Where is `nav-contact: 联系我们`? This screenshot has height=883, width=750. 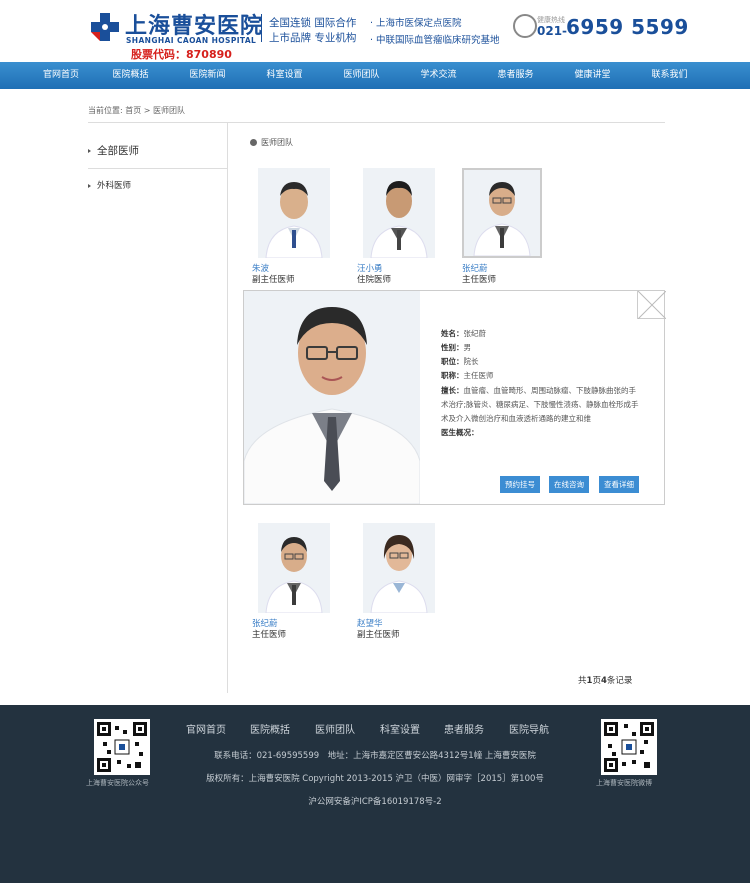
nav-contact: 联系我们 is located at coordinates (669, 75).